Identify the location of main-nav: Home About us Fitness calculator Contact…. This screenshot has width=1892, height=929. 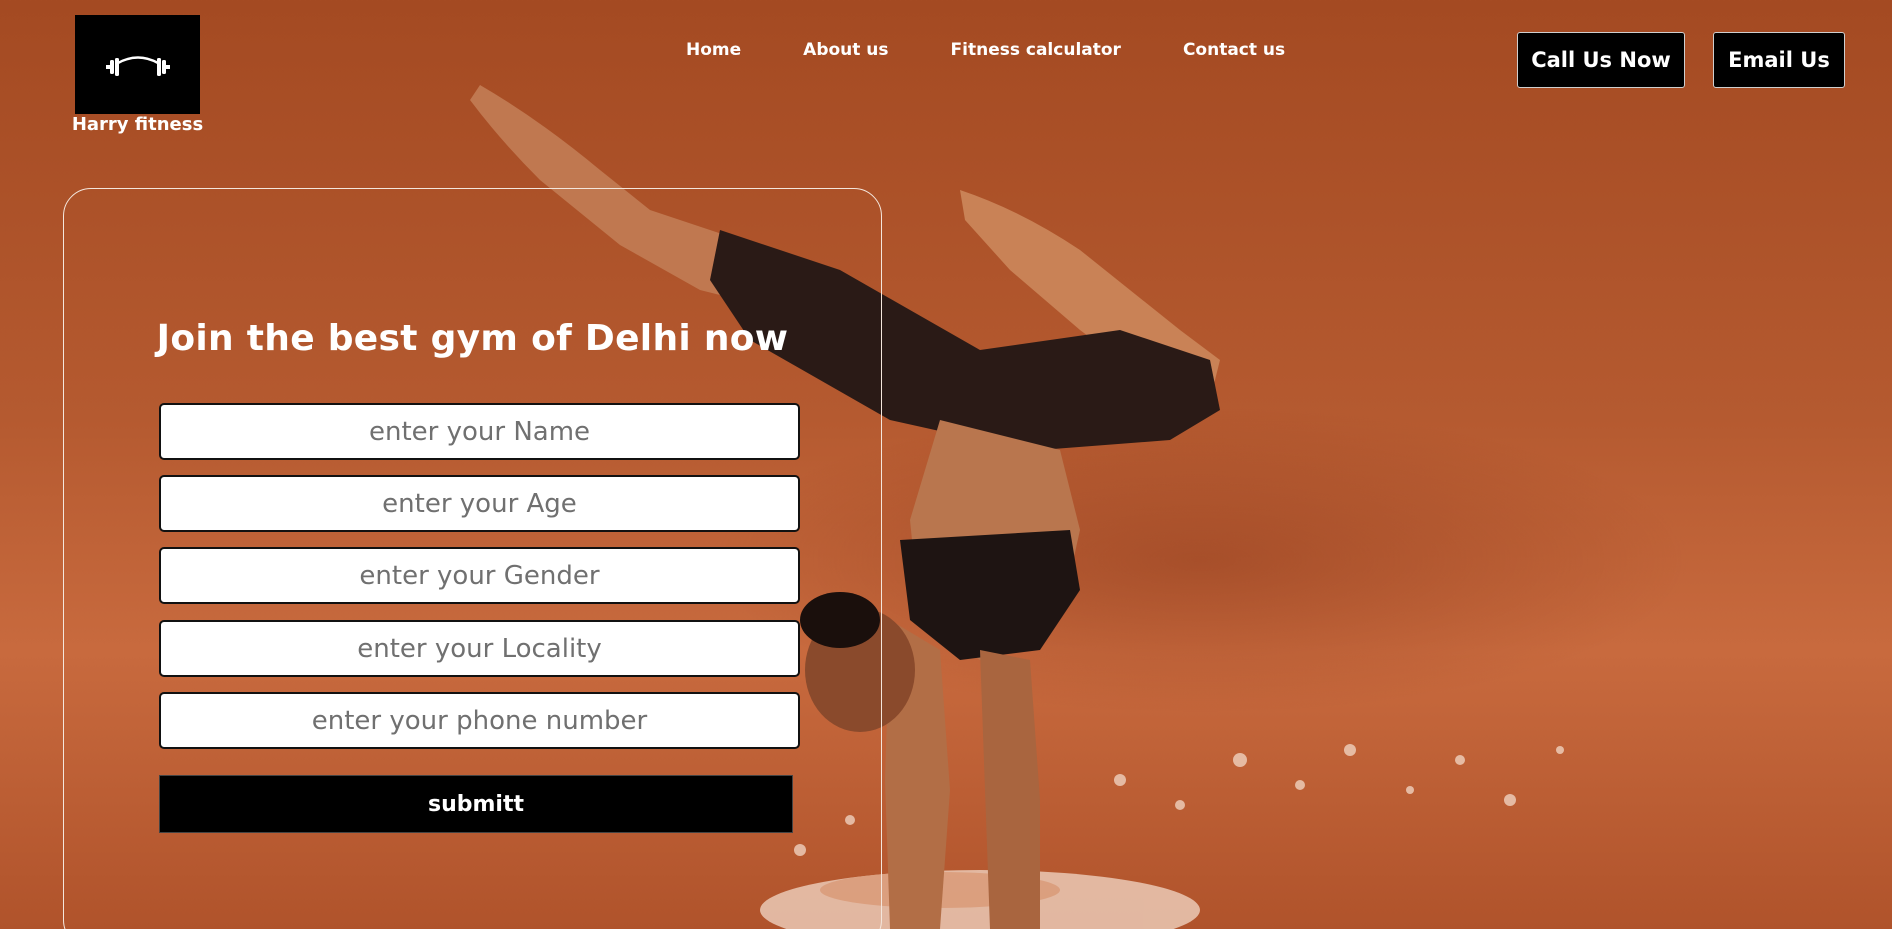
(985, 50).